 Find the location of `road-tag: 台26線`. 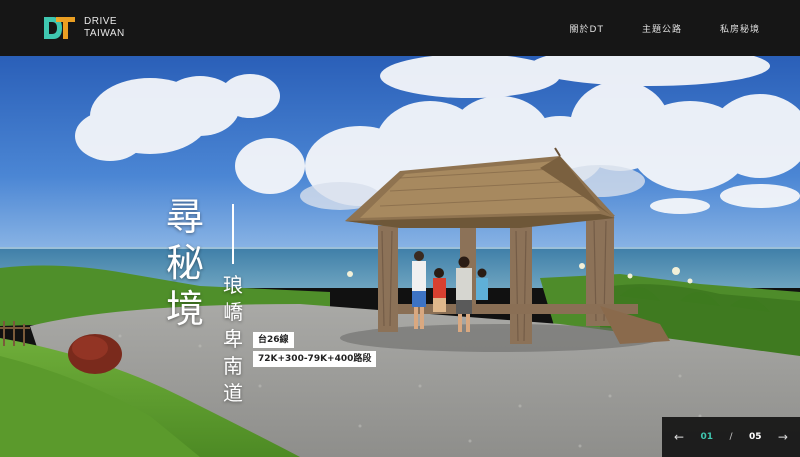

road-tag: 台26線 is located at coordinates (273, 340).